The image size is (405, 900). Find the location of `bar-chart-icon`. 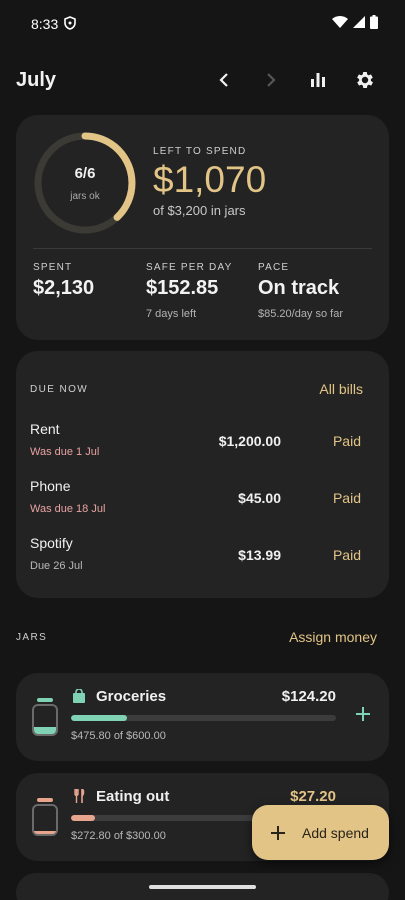

bar-chart-icon is located at coordinates (318, 80).